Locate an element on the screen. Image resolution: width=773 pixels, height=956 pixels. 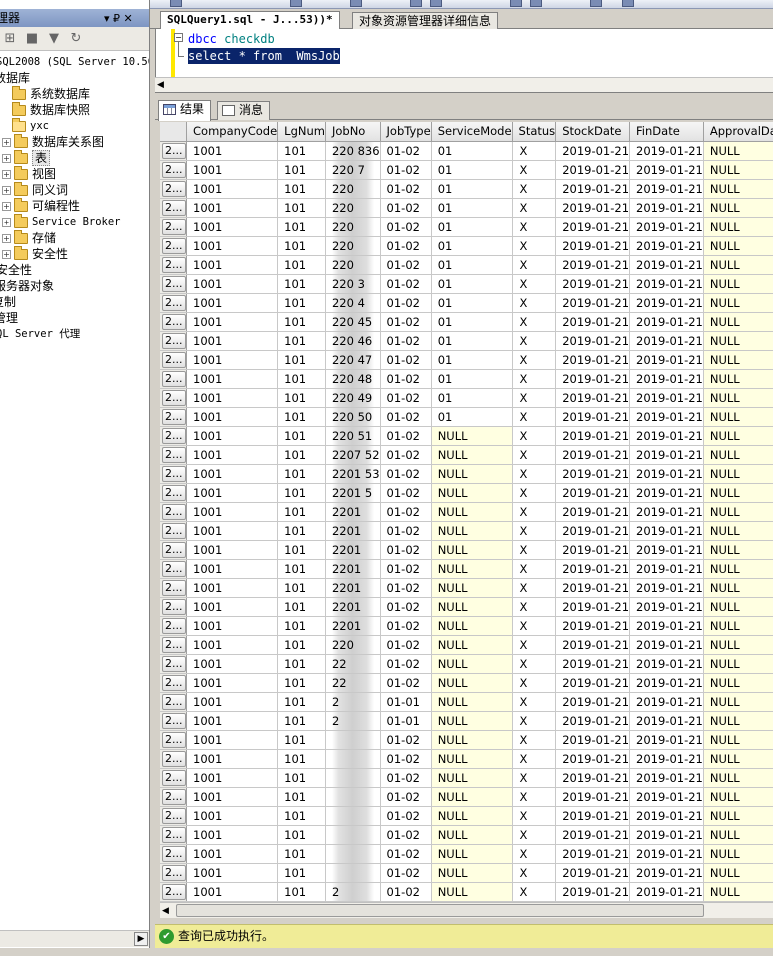
column-header: JobType is located at coordinates (406, 132).